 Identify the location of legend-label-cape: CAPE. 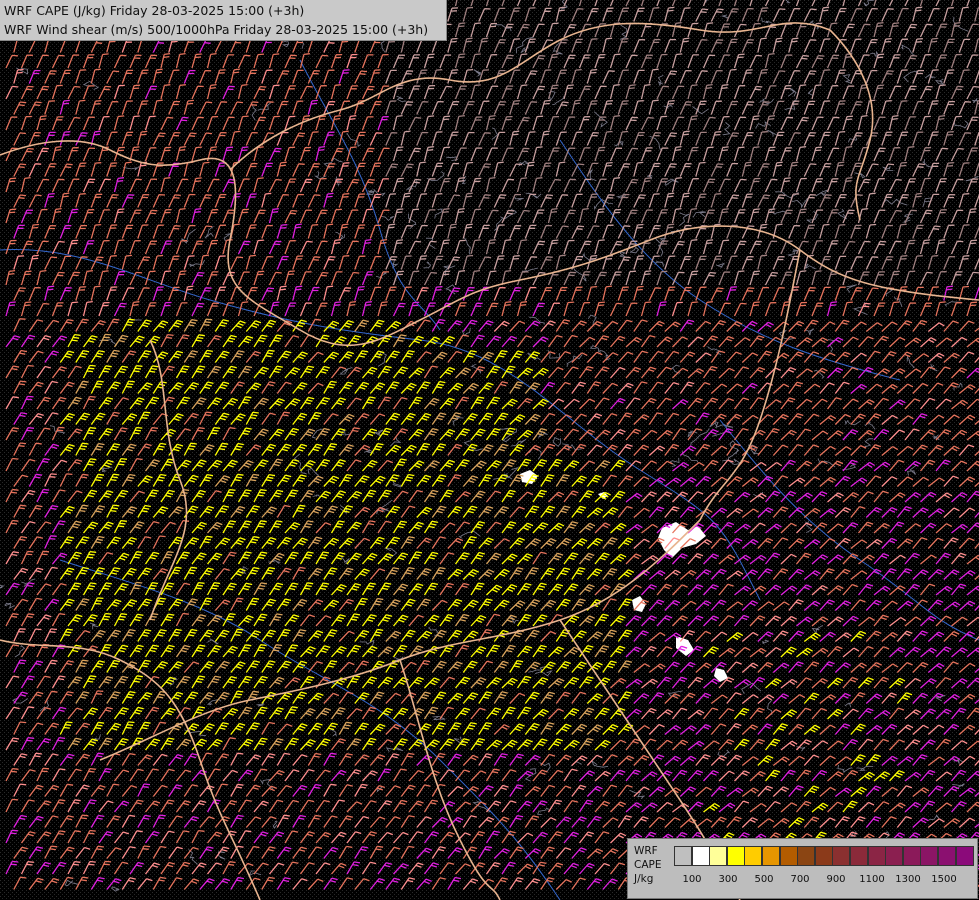
(648, 865).